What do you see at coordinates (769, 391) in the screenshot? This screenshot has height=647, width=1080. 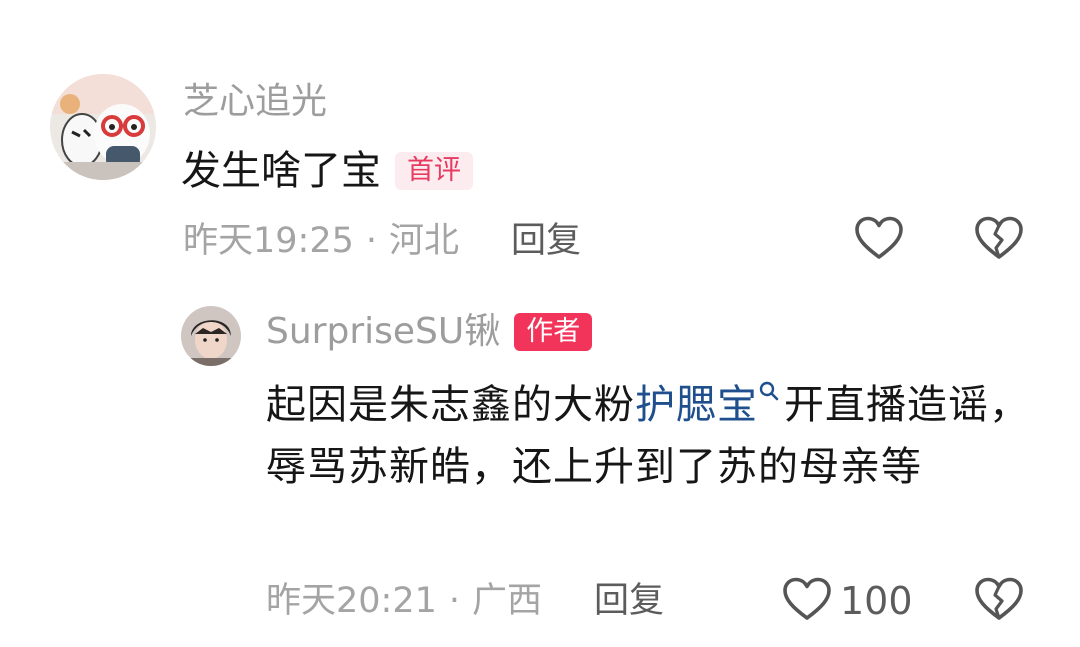 I see `search-icon` at bounding box center [769, 391].